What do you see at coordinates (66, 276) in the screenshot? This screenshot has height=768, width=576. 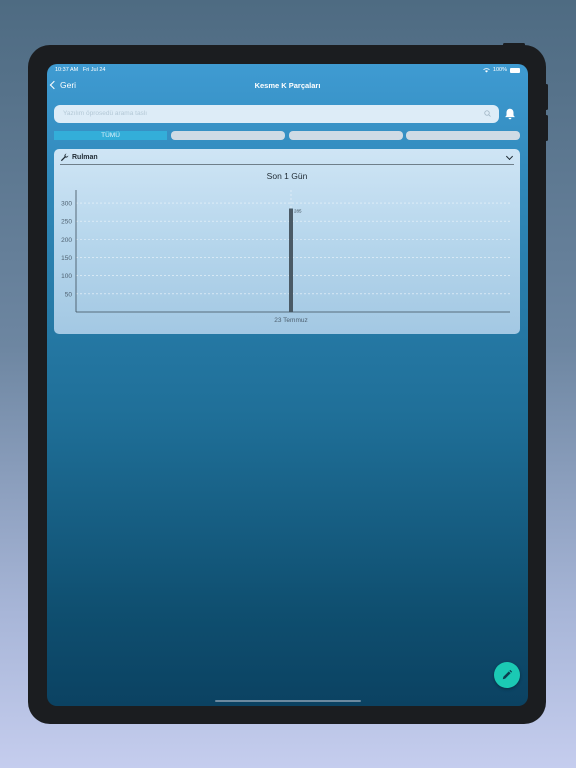 I see `y-tick-label: 100` at bounding box center [66, 276].